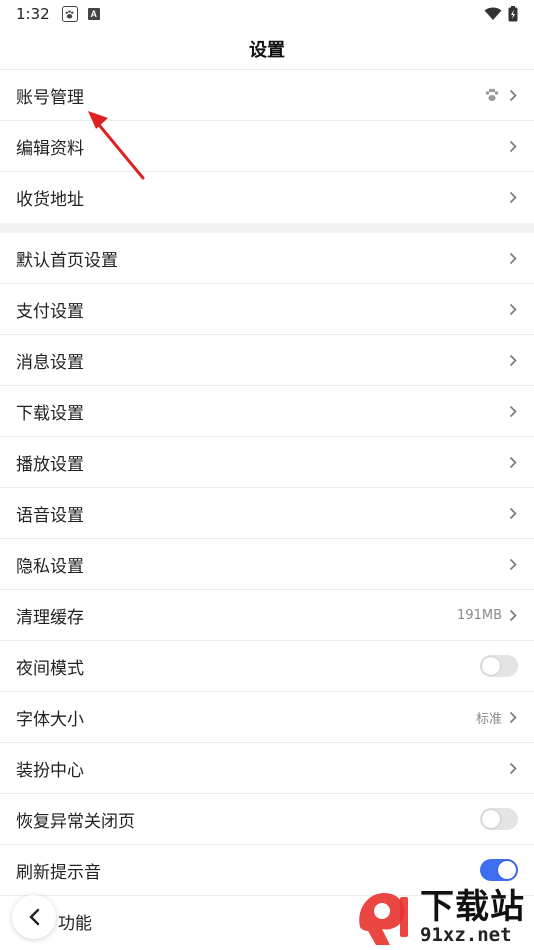 This screenshot has width=534, height=950. I want to click on night-mode-toggle, so click(499, 666).